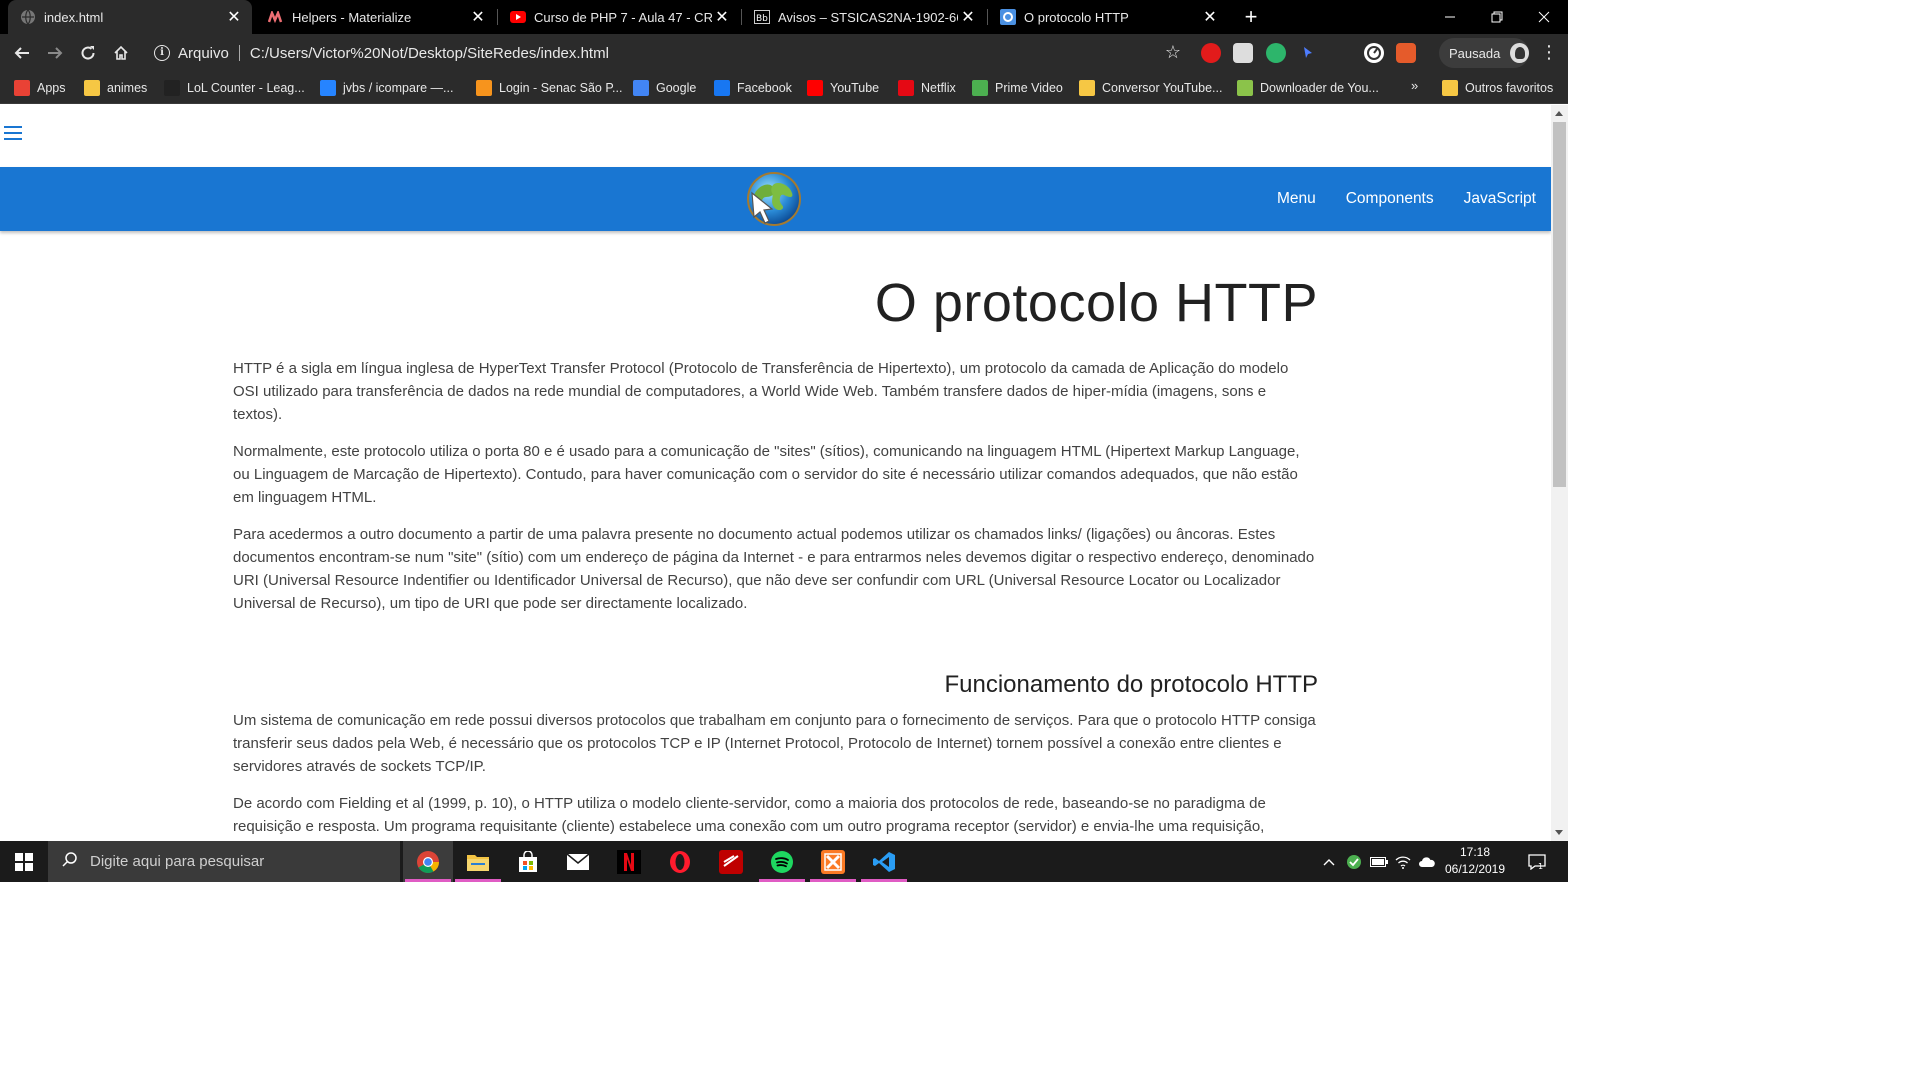  I want to click on tab-title: index.html, so click(74, 17).